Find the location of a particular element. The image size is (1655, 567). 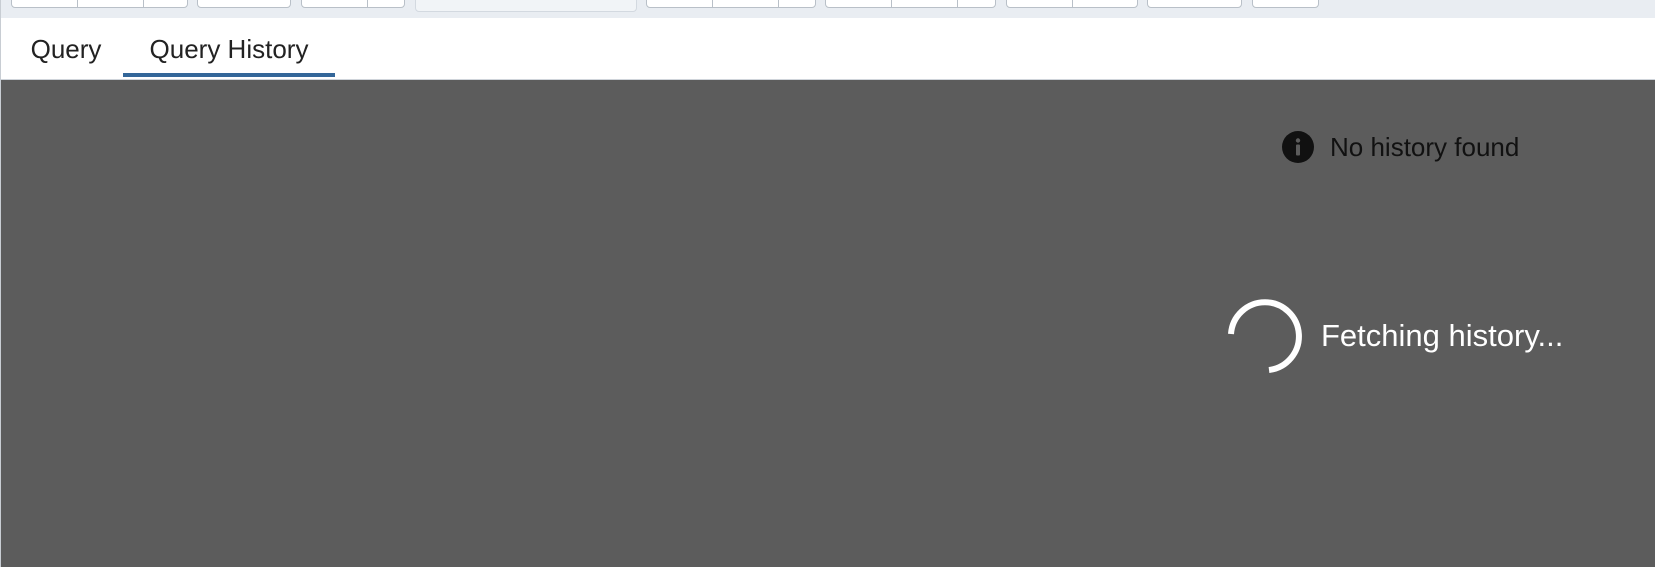

toolbar-group-transaction is located at coordinates (1072, 4).